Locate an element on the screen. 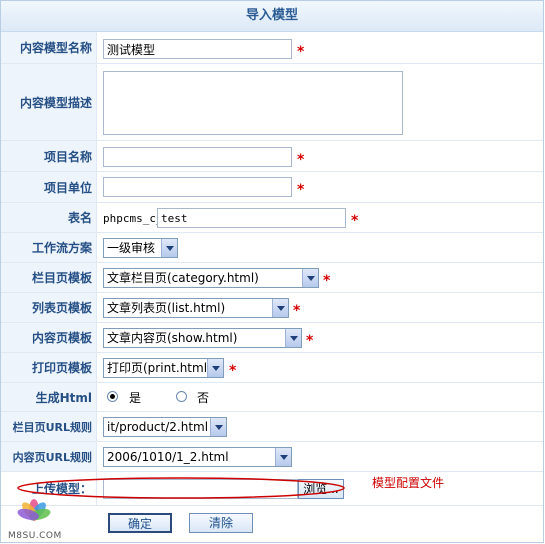 This screenshot has width=545, height=544. clear-button: 清除 is located at coordinates (221, 523).